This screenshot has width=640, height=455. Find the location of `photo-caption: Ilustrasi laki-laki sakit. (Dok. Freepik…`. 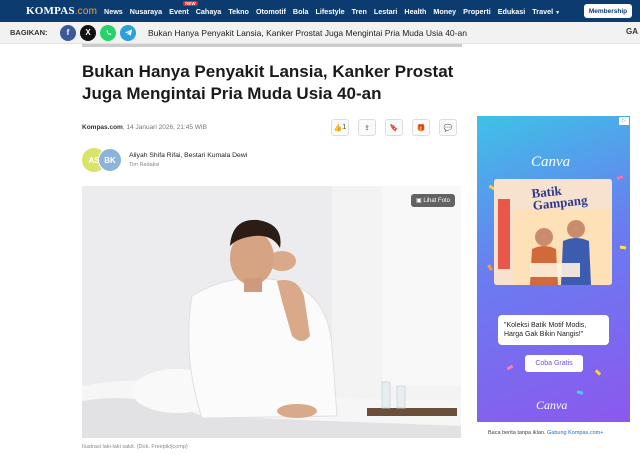

photo-caption: Ilustrasi laki-laki sakit. (Dok. Freepik… is located at coordinates (135, 447).